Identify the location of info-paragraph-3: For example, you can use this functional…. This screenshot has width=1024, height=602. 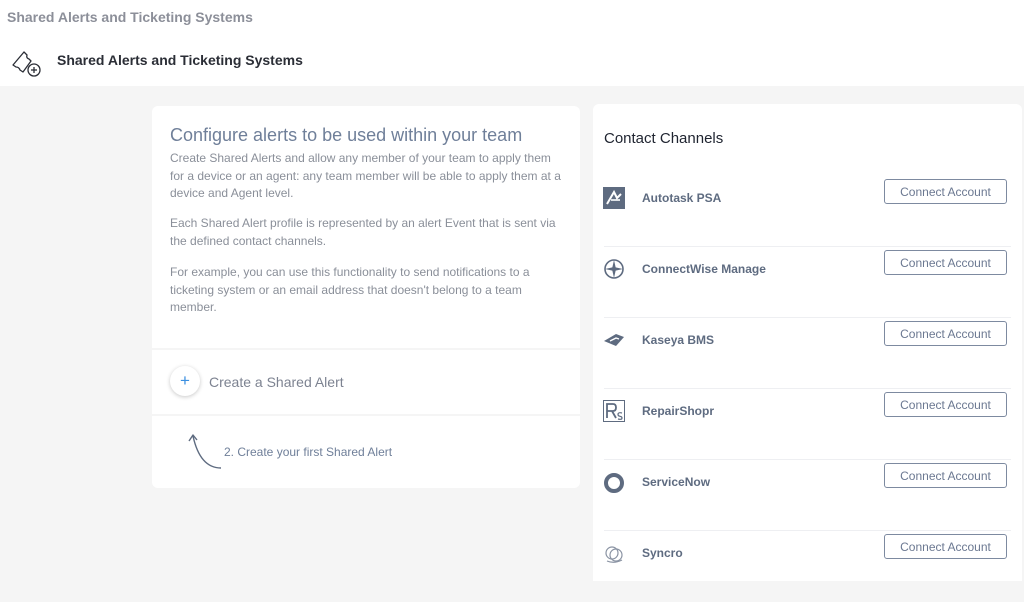
(350, 289).